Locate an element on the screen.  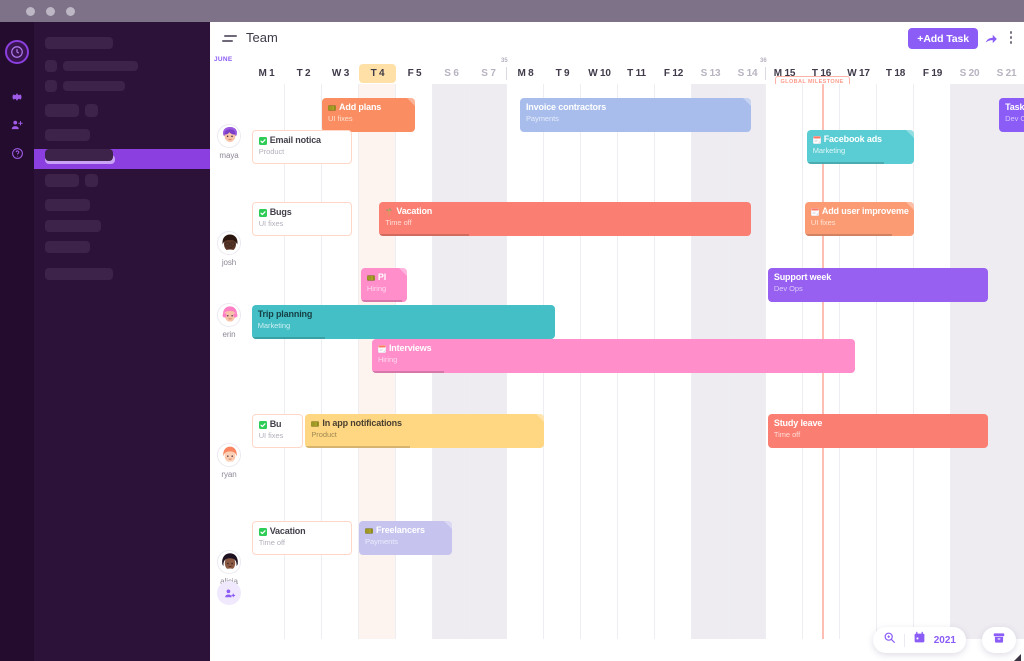
task-bar: Bugs UI fixes is located at coordinates (301, 219).